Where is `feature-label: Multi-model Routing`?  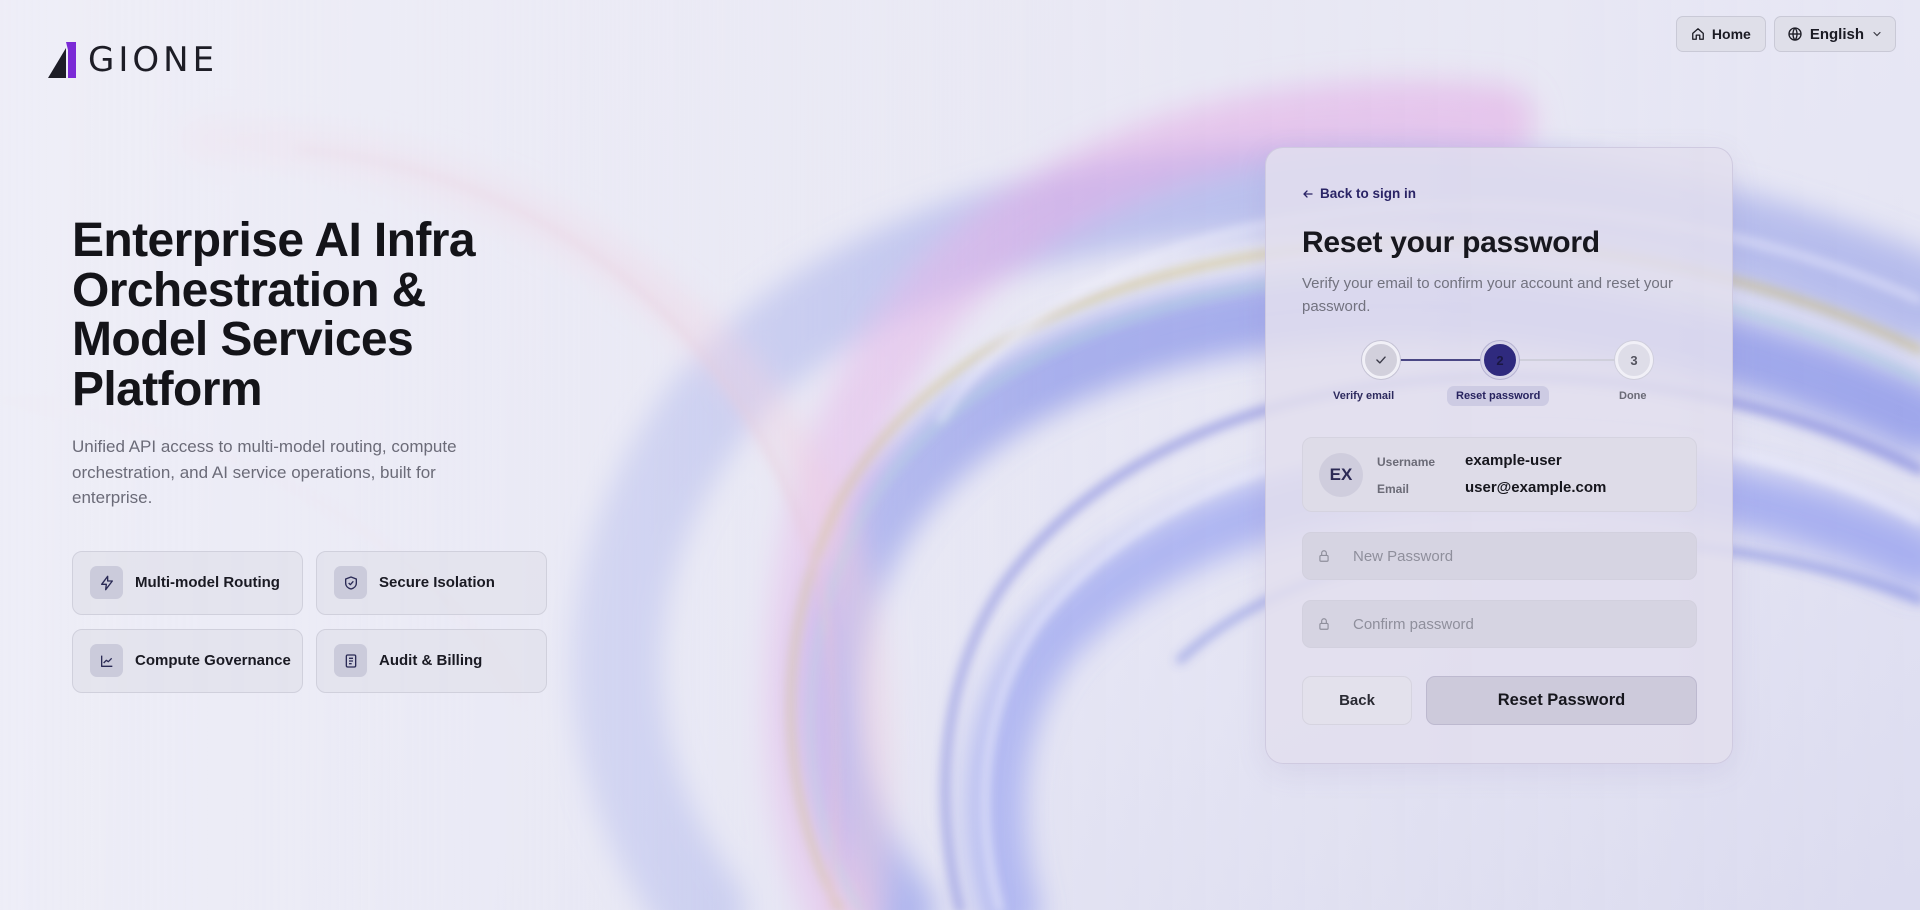 feature-label: Multi-model Routing is located at coordinates (207, 582).